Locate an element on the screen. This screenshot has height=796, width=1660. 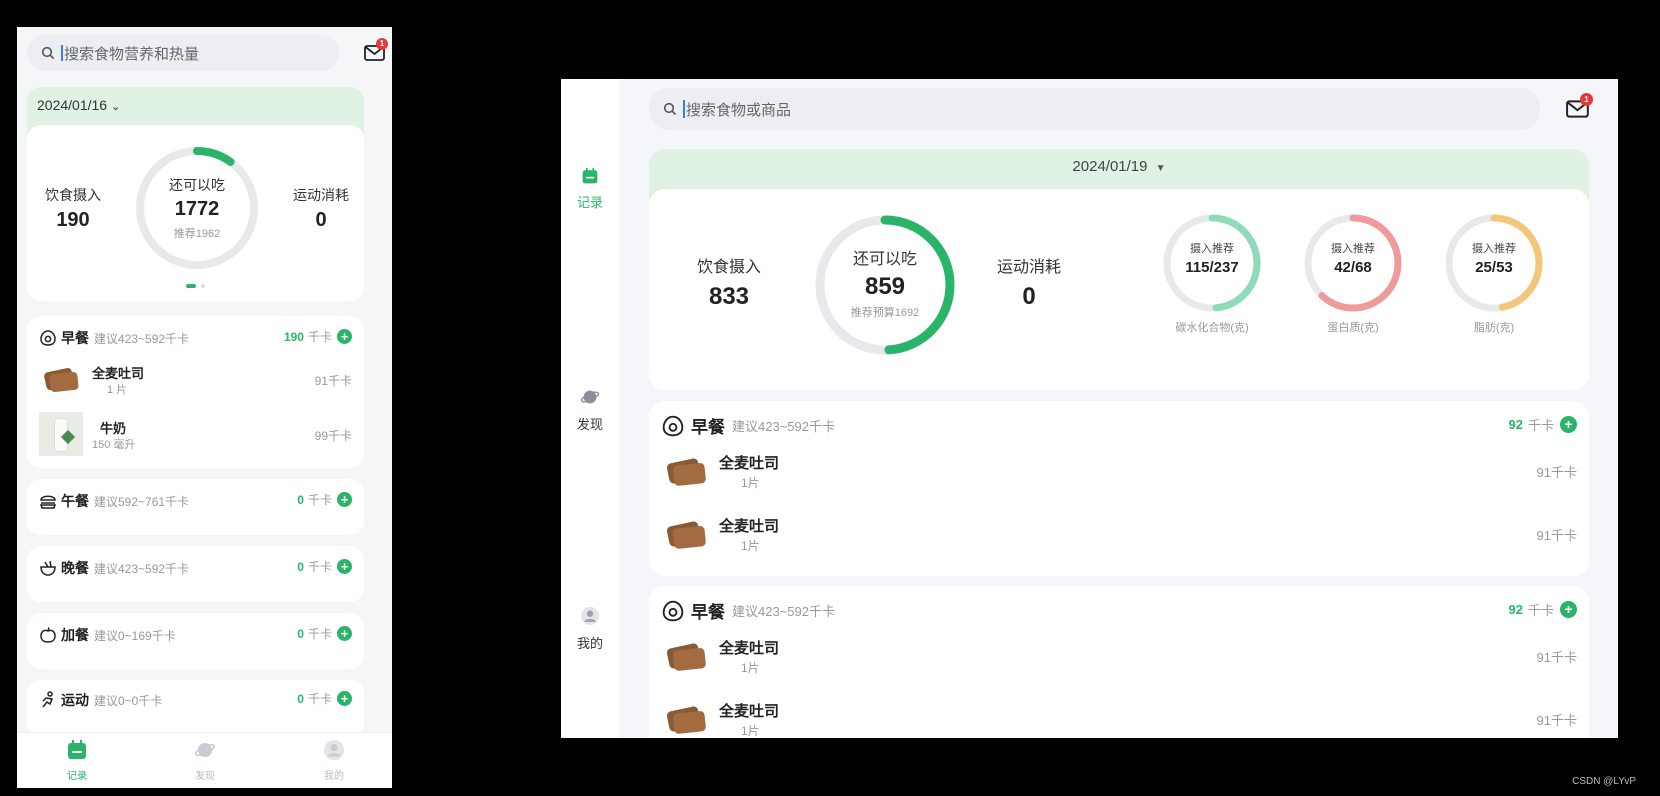
remaining-label: 还可以吃 is located at coordinates (884, 259).